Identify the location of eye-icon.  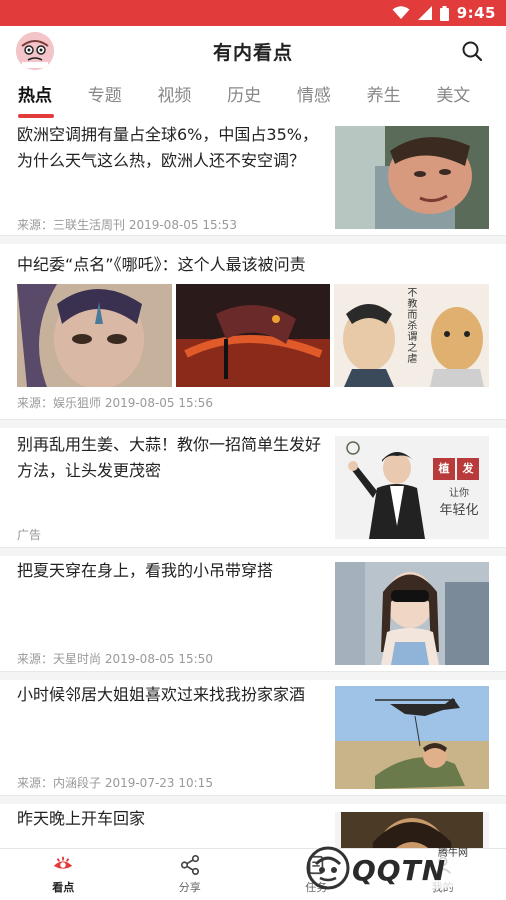
(63, 862).